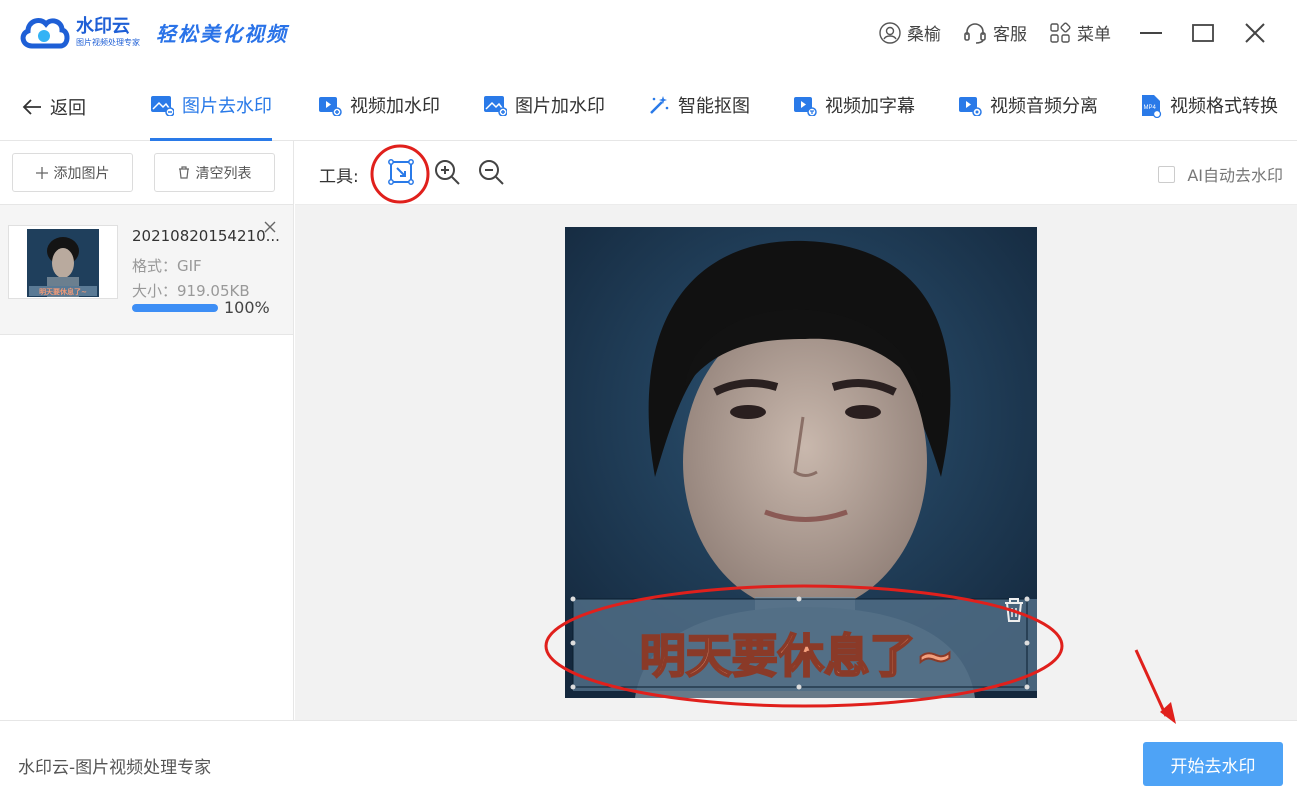 This screenshot has width=1297, height=795. What do you see at coordinates (447, 172) in the screenshot?
I see `zoom-in-icon` at bounding box center [447, 172].